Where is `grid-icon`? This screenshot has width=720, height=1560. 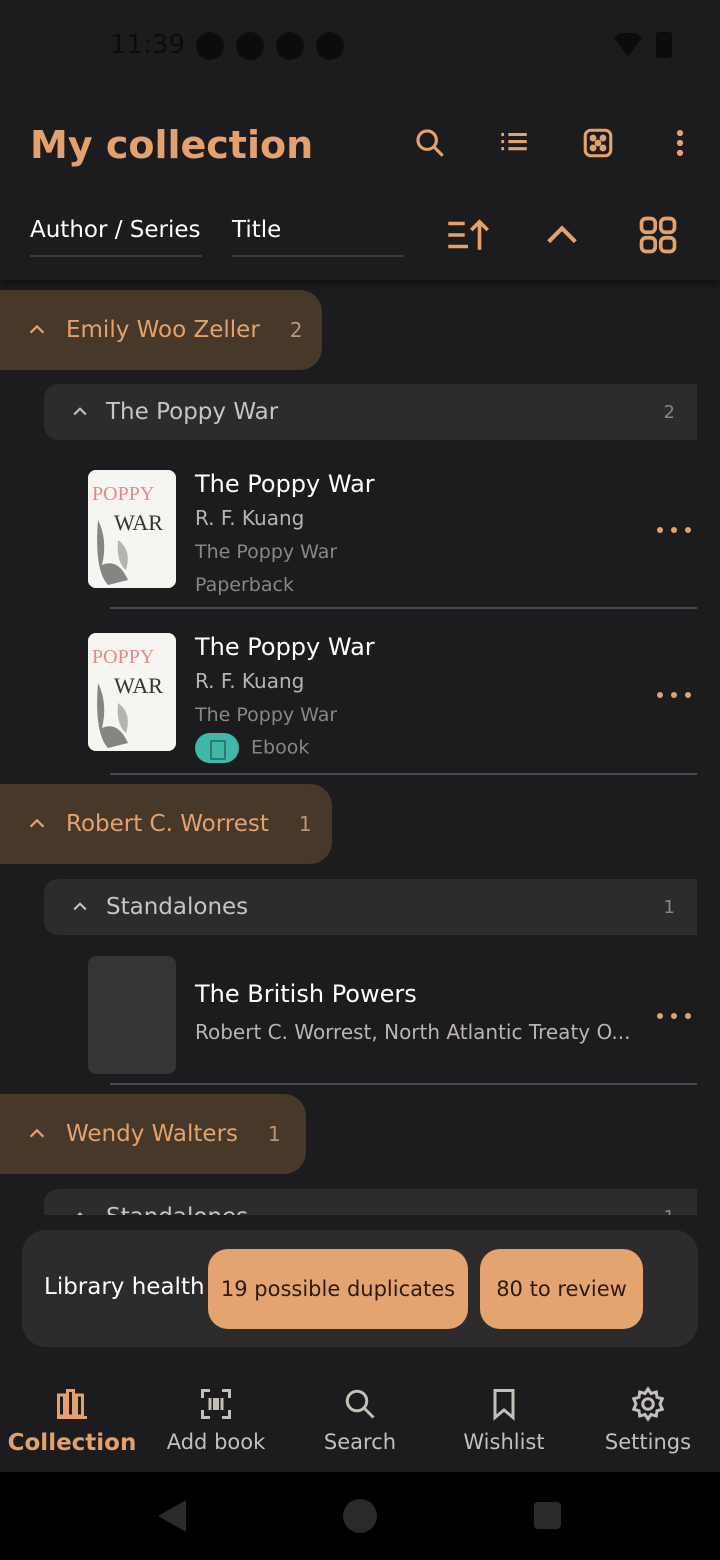
grid-icon is located at coordinates (658, 235).